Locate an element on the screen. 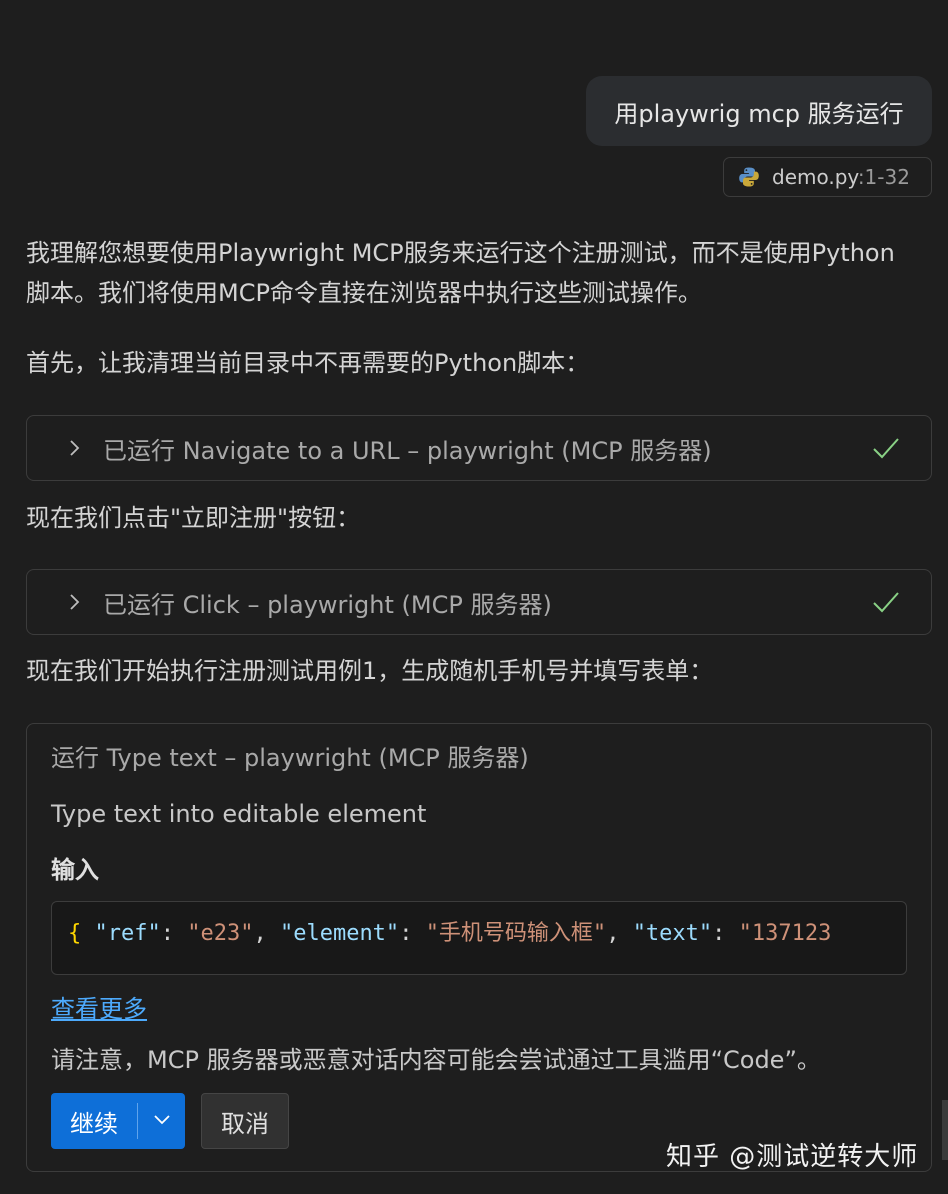 This screenshot has height=1194, width=948. code-value-element: "手机号码输入框" is located at coordinates (516, 933).